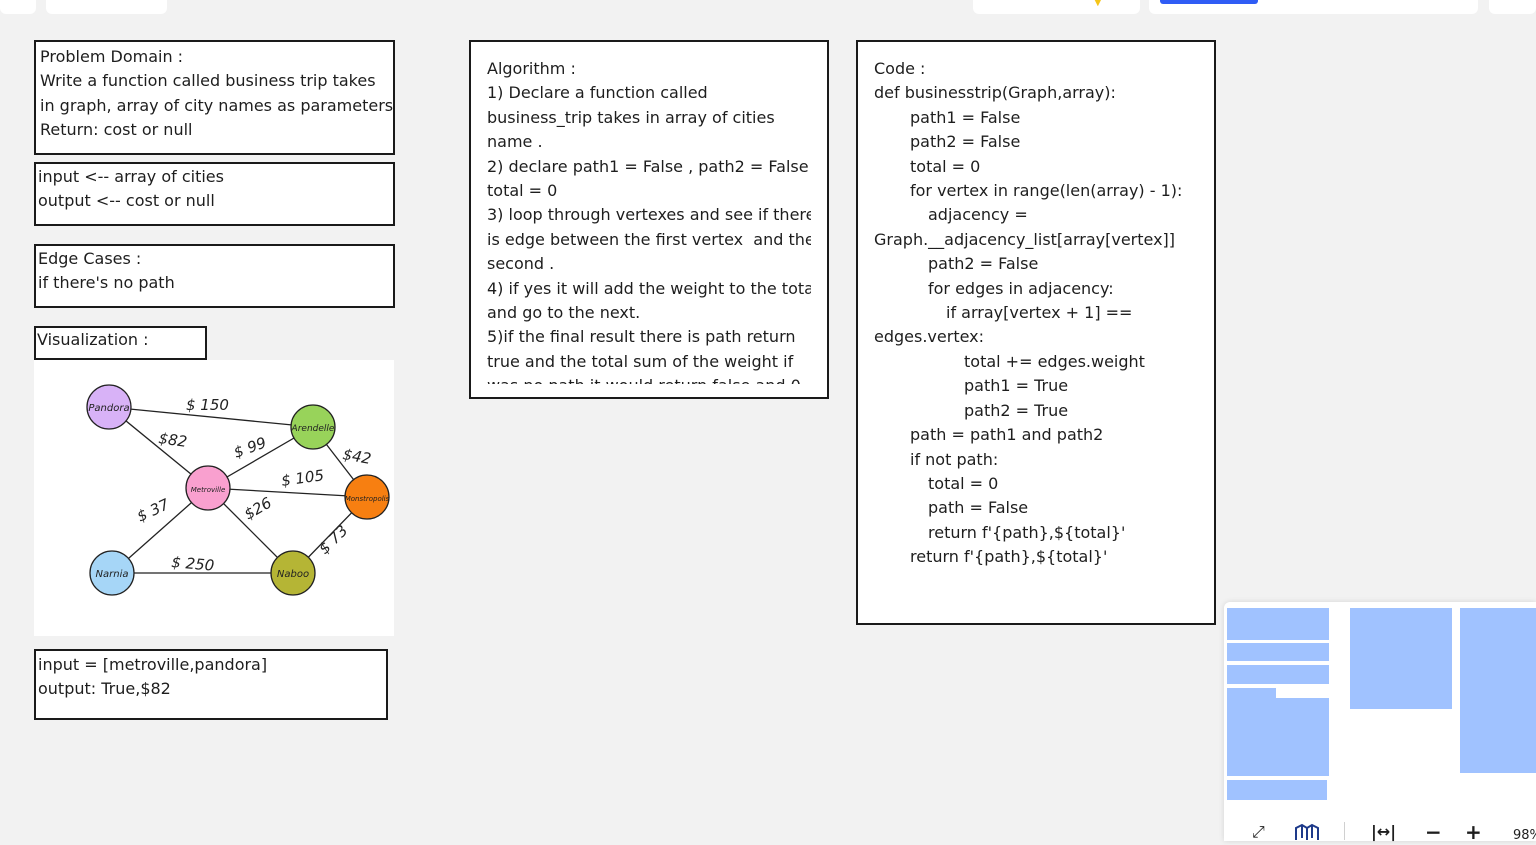 This screenshot has width=1536, height=845. I want to click on graph-node-metroville: Metroville, so click(208, 488).